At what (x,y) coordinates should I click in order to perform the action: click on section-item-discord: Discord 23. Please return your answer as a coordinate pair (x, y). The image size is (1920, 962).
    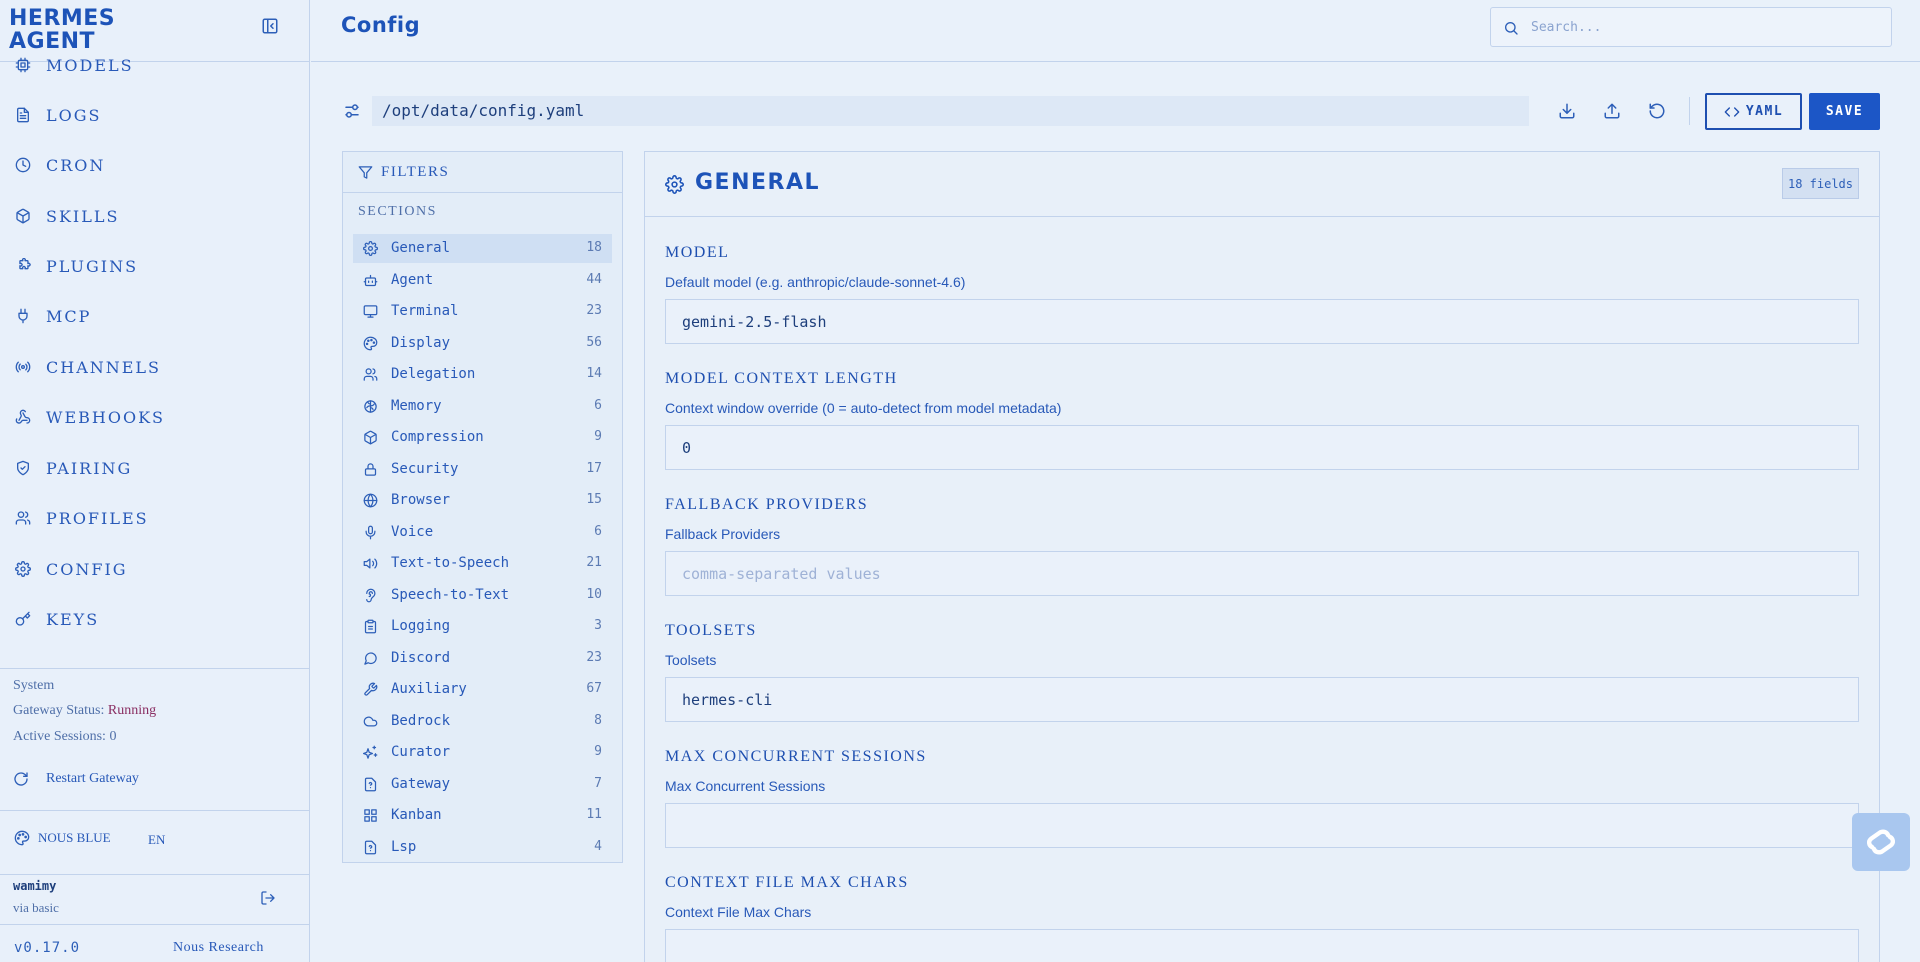
    Looking at the image, I should click on (482, 658).